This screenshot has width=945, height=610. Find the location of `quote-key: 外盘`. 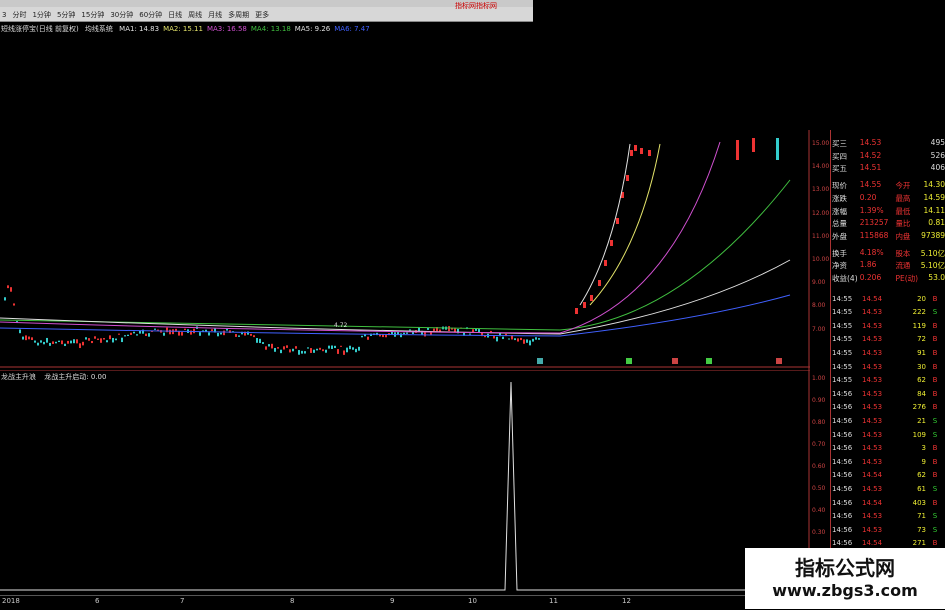

quote-key: 外盘 is located at coordinates (839, 236).